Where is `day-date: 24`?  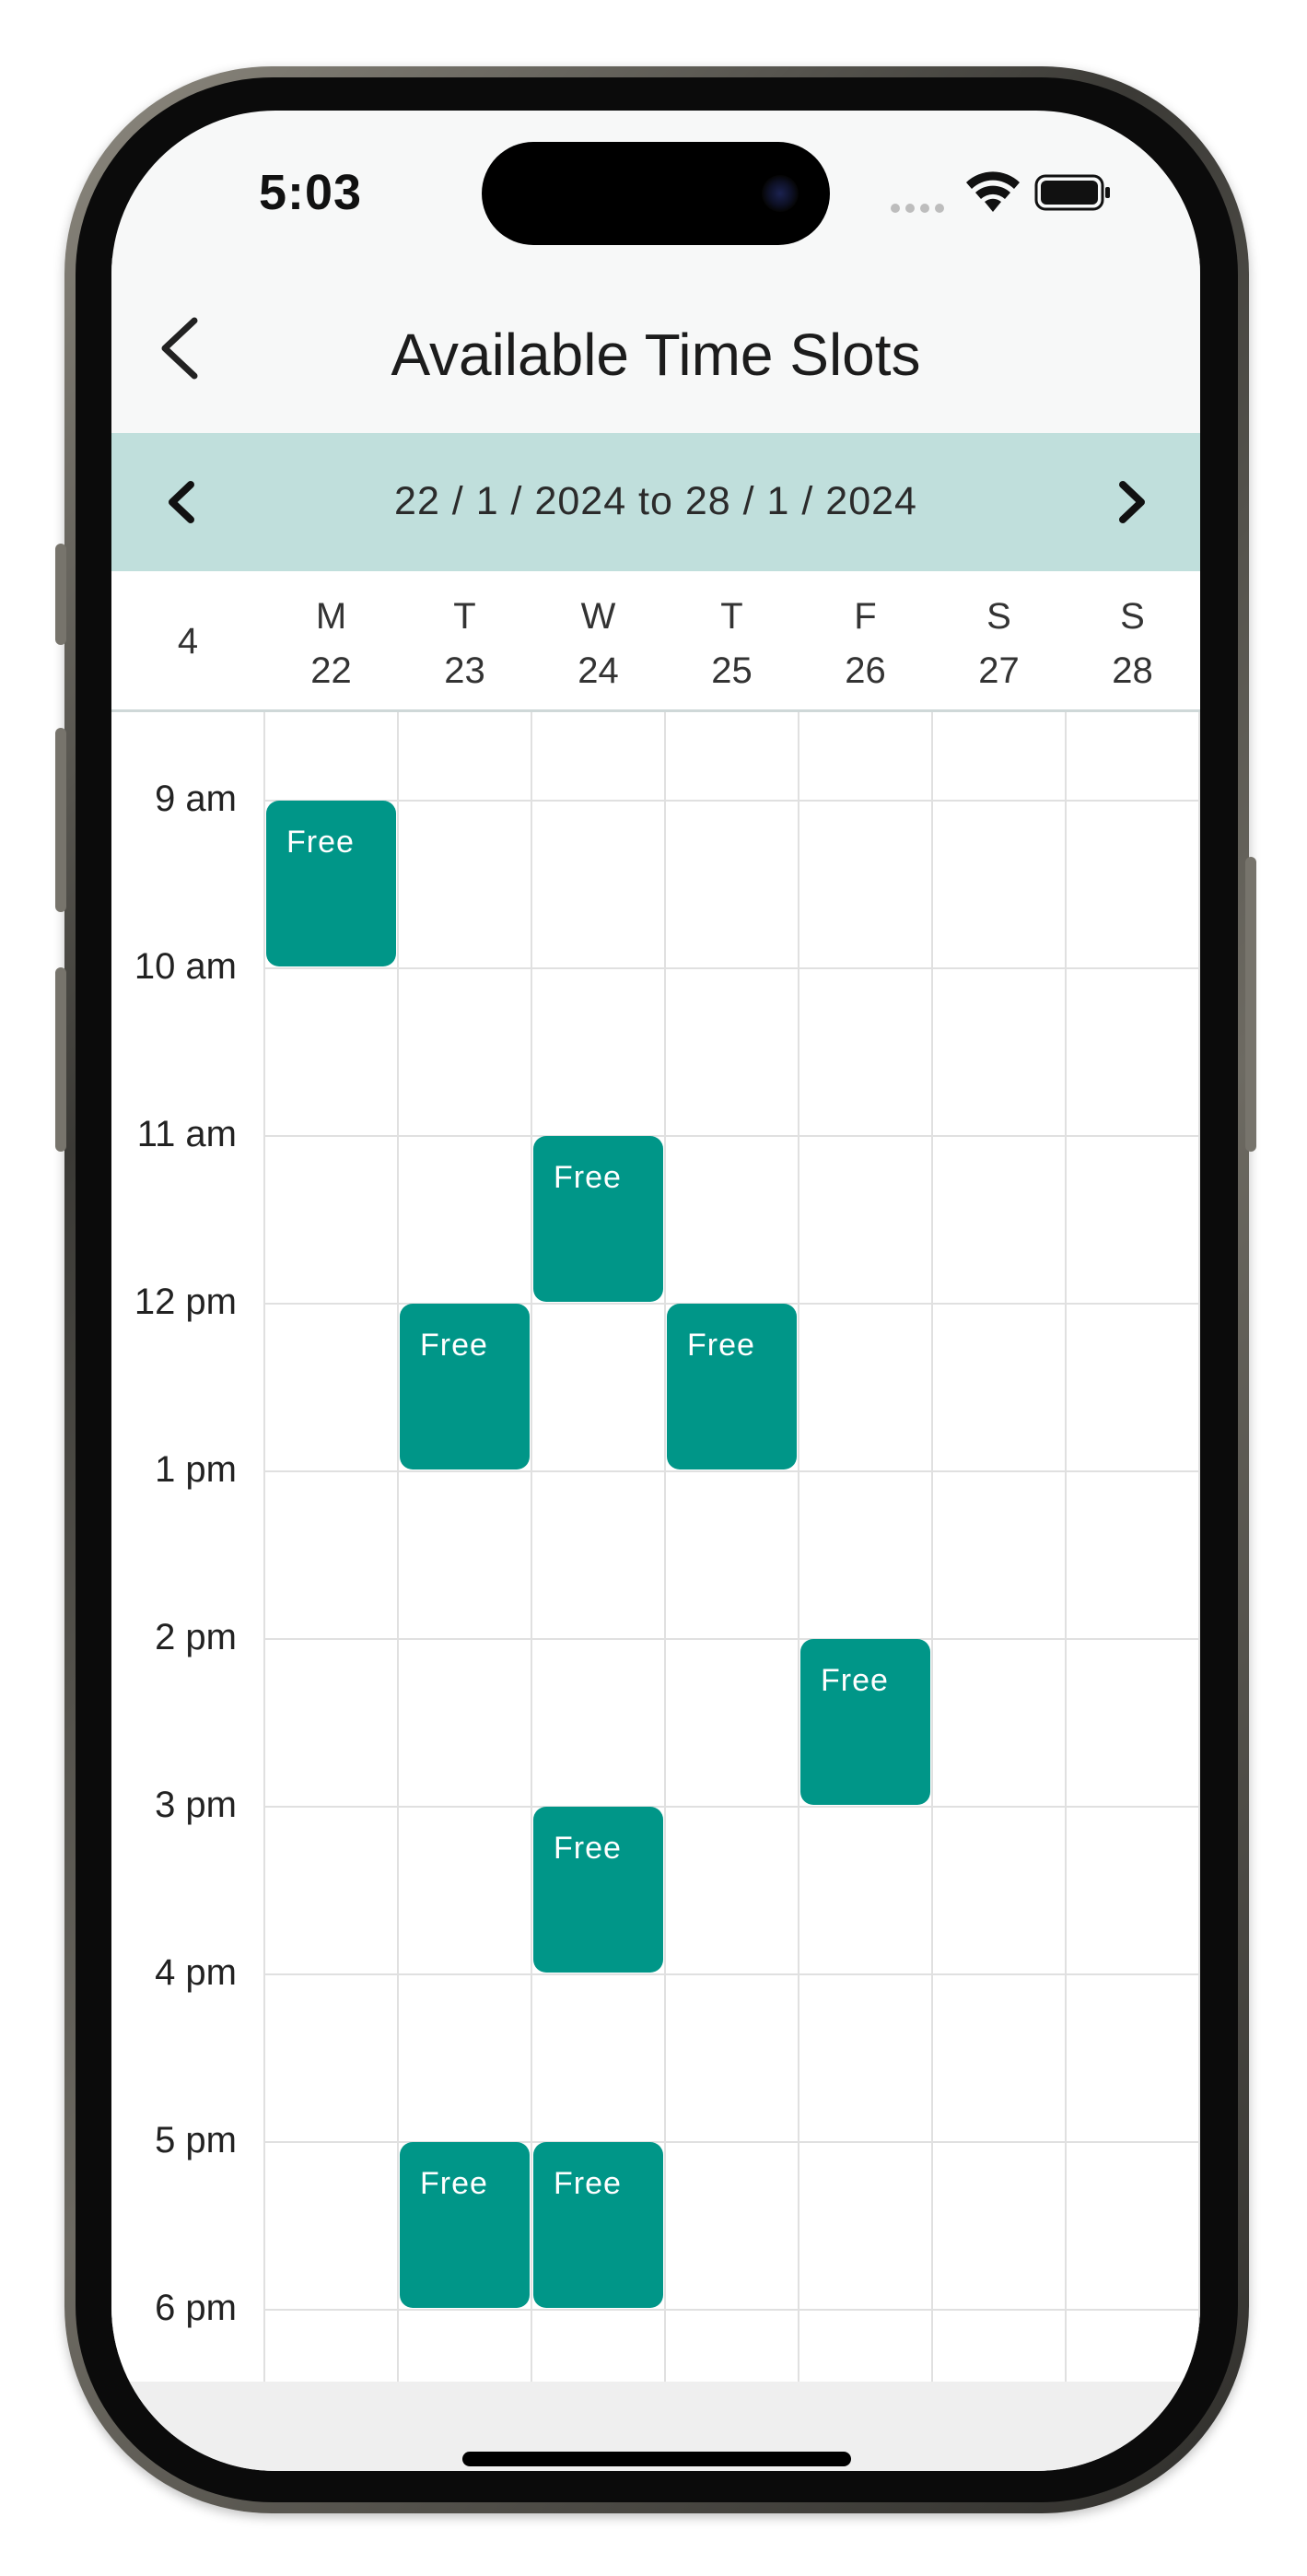 day-date: 24 is located at coordinates (599, 670).